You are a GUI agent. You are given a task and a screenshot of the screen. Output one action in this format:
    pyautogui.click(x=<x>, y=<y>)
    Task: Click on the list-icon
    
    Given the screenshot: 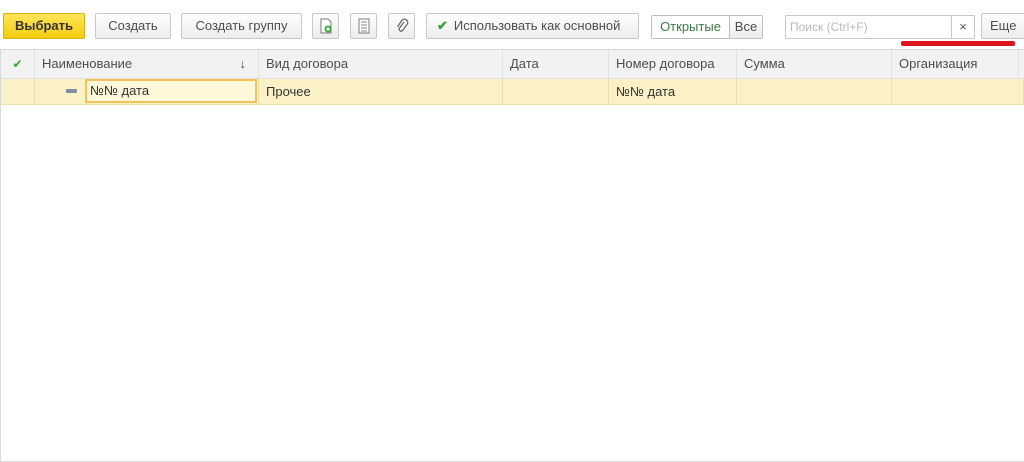 What is the action you would take?
    pyautogui.click(x=363, y=26)
    